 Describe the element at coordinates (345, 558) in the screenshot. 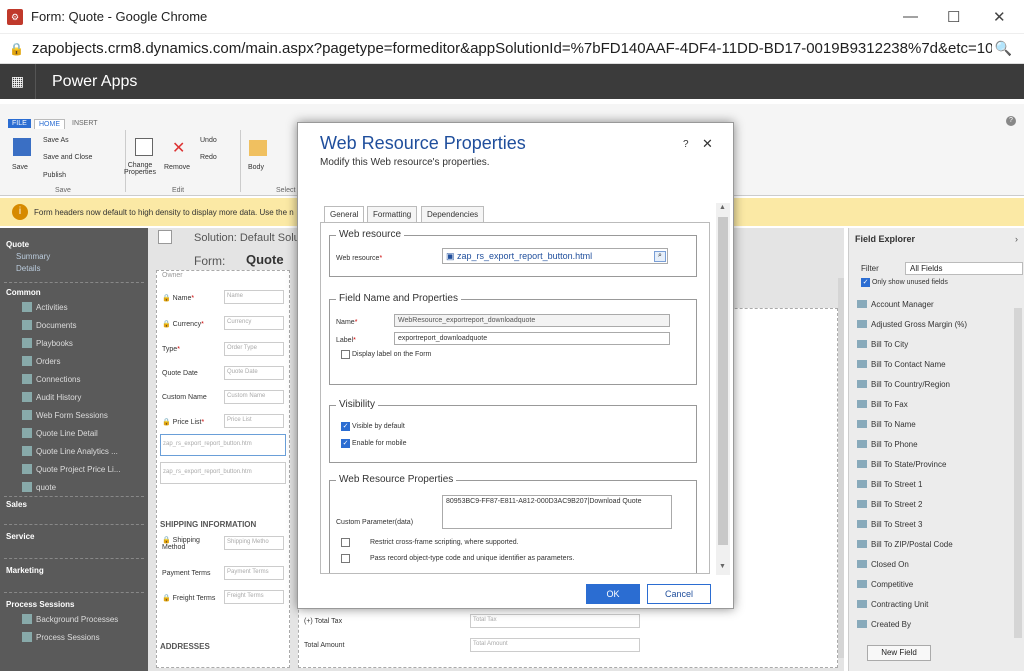

I see `pass-record-checkbox` at that location.